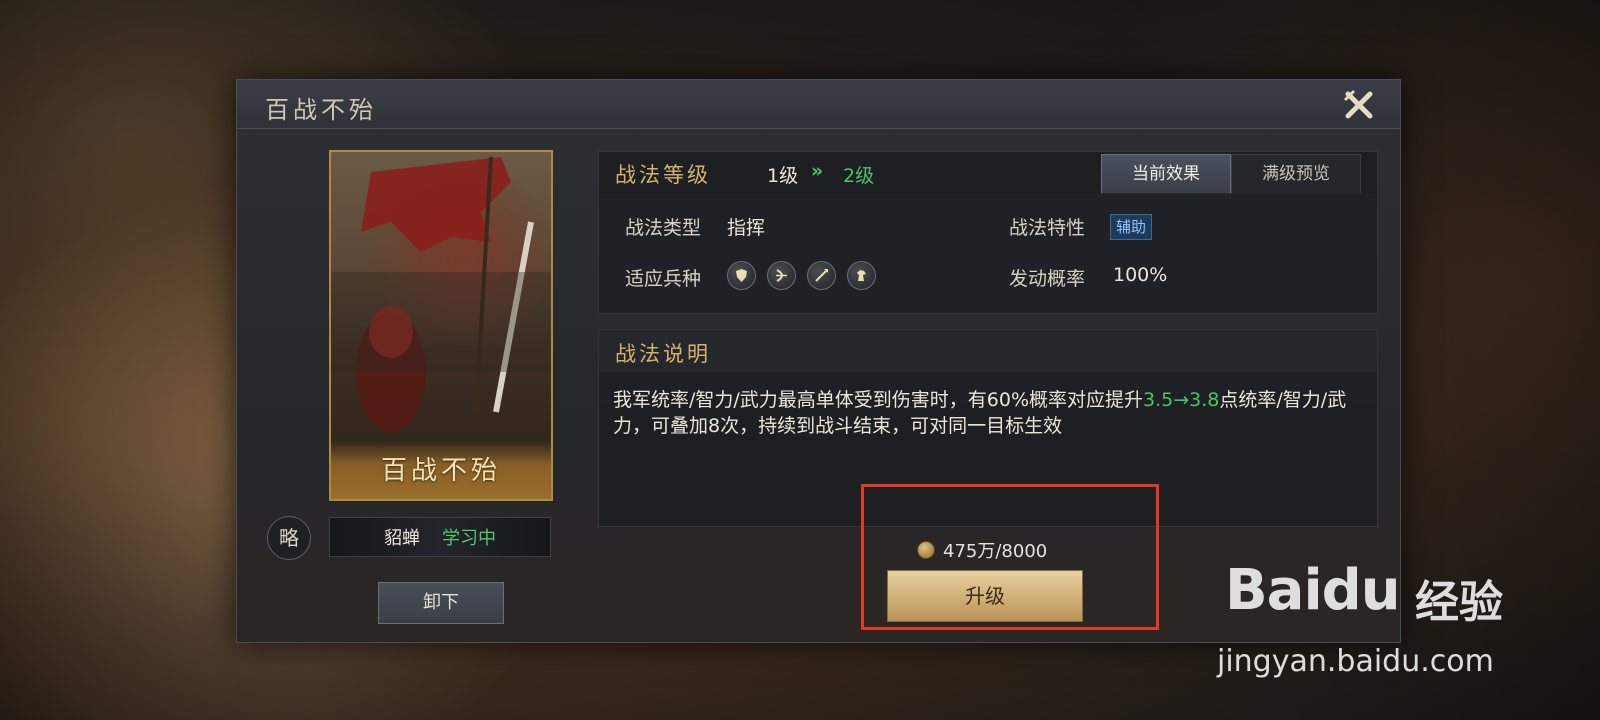  I want to click on horse-icon, so click(861, 275).